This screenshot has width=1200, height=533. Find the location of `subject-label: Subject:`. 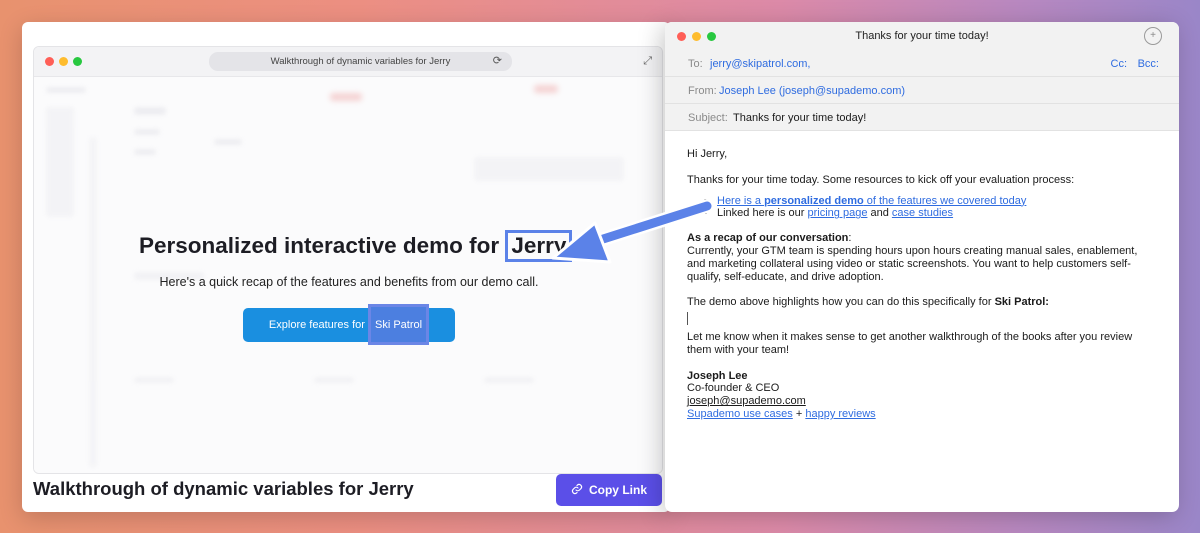

subject-label: Subject: is located at coordinates (708, 118).